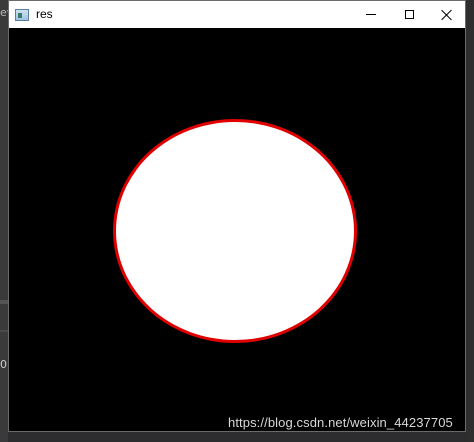  Describe the element at coordinates (44, 14) in the screenshot. I see `window-title: res` at that location.